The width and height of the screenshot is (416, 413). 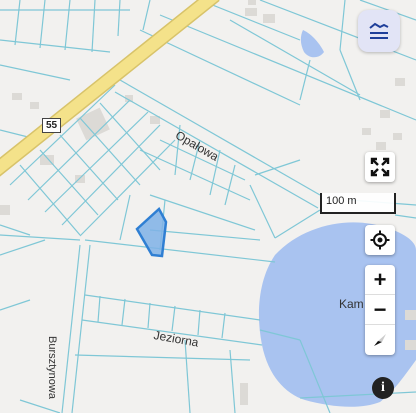 I want to click on layers-button, so click(x=379, y=31).